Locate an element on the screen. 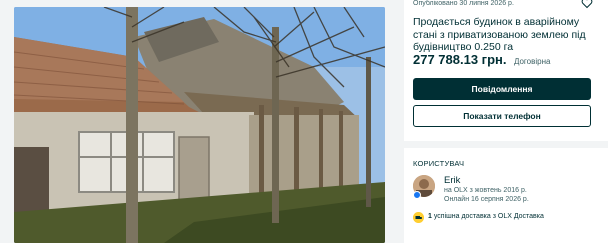 This screenshot has width=608, height=243. delivery-stats: 1 успішна доставка з OLX Доставка is located at coordinates (486, 216).